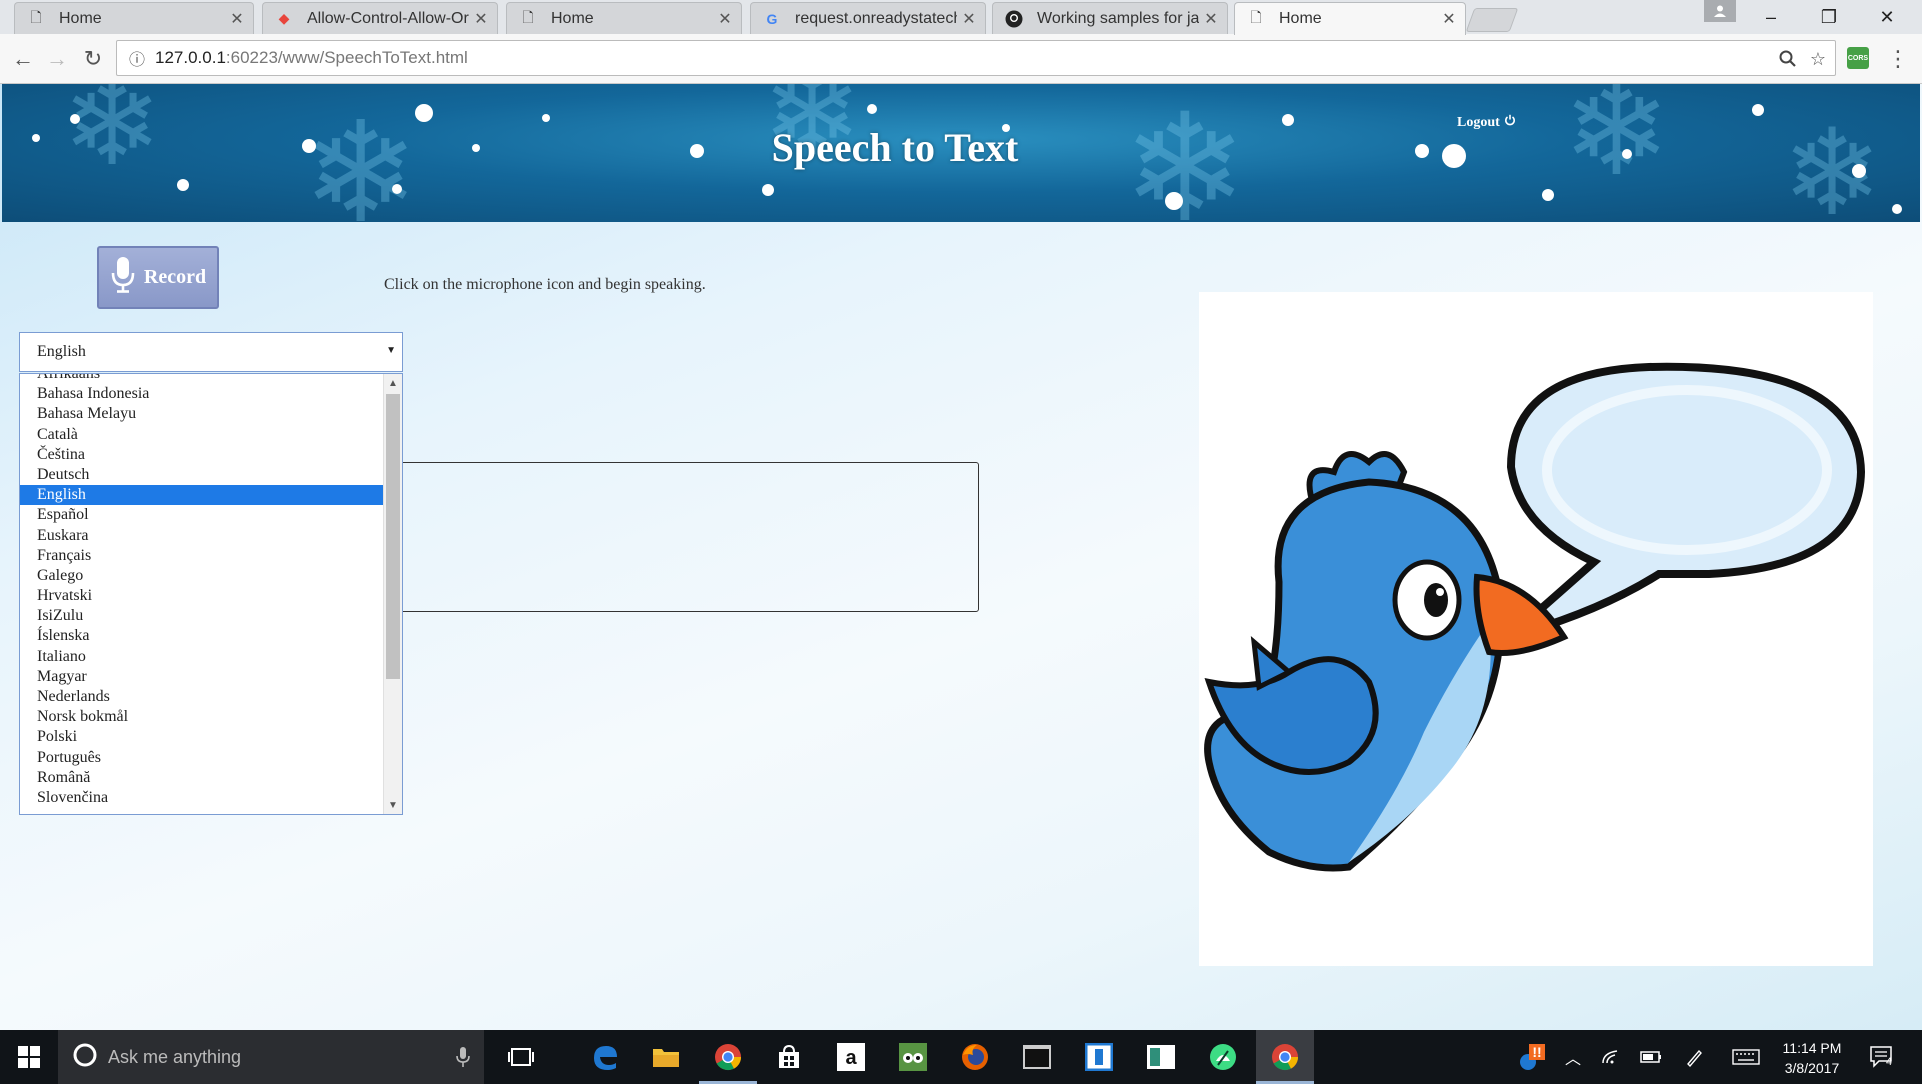 The image size is (1922, 1084). Describe the element at coordinates (1812, 1048) in the screenshot. I see `clock-time: 11:14 PM` at that location.